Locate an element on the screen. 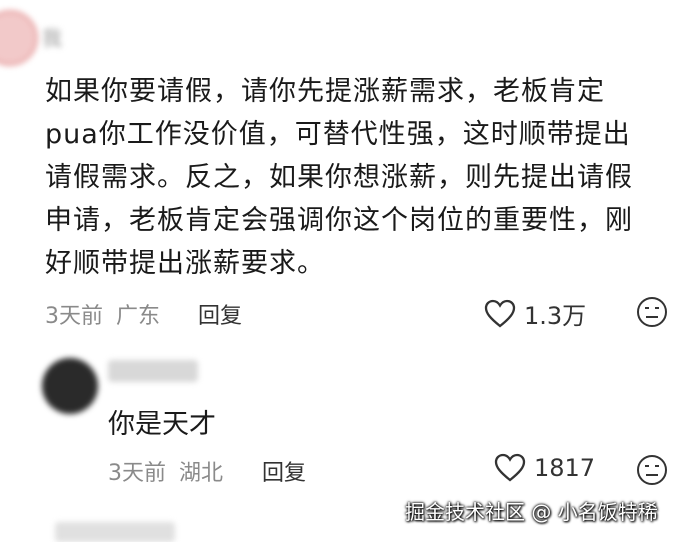 The width and height of the screenshot is (690, 542). comment-meta: 3天前 广东 is located at coordinates (102, 314).